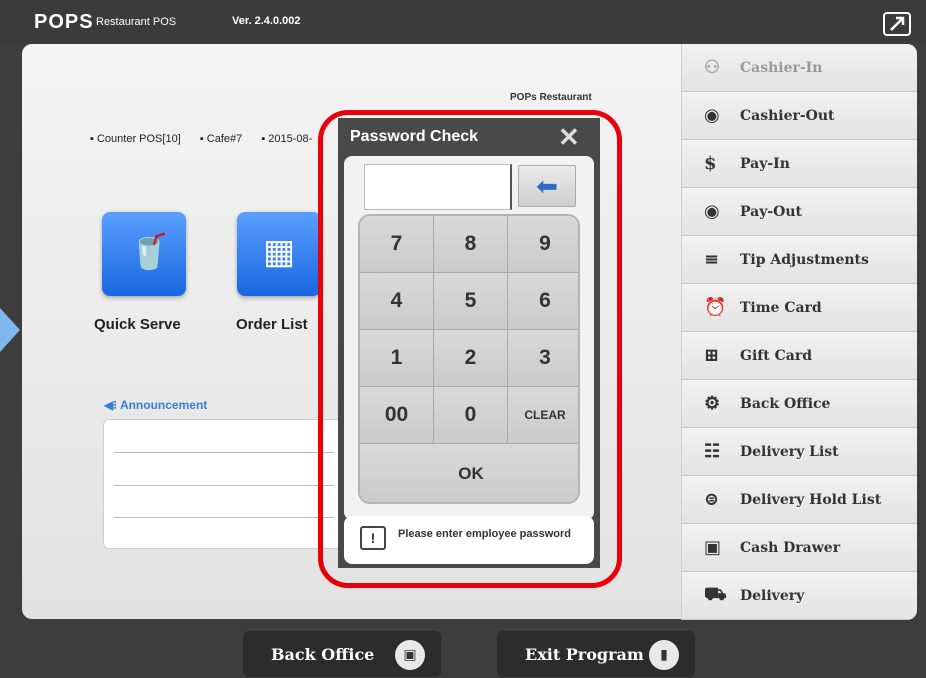 The width and height of the screenshot is (926, 678). Describe the element at coordinates (463, 649) in the screenshot. I see `bottom-bar` at that location.